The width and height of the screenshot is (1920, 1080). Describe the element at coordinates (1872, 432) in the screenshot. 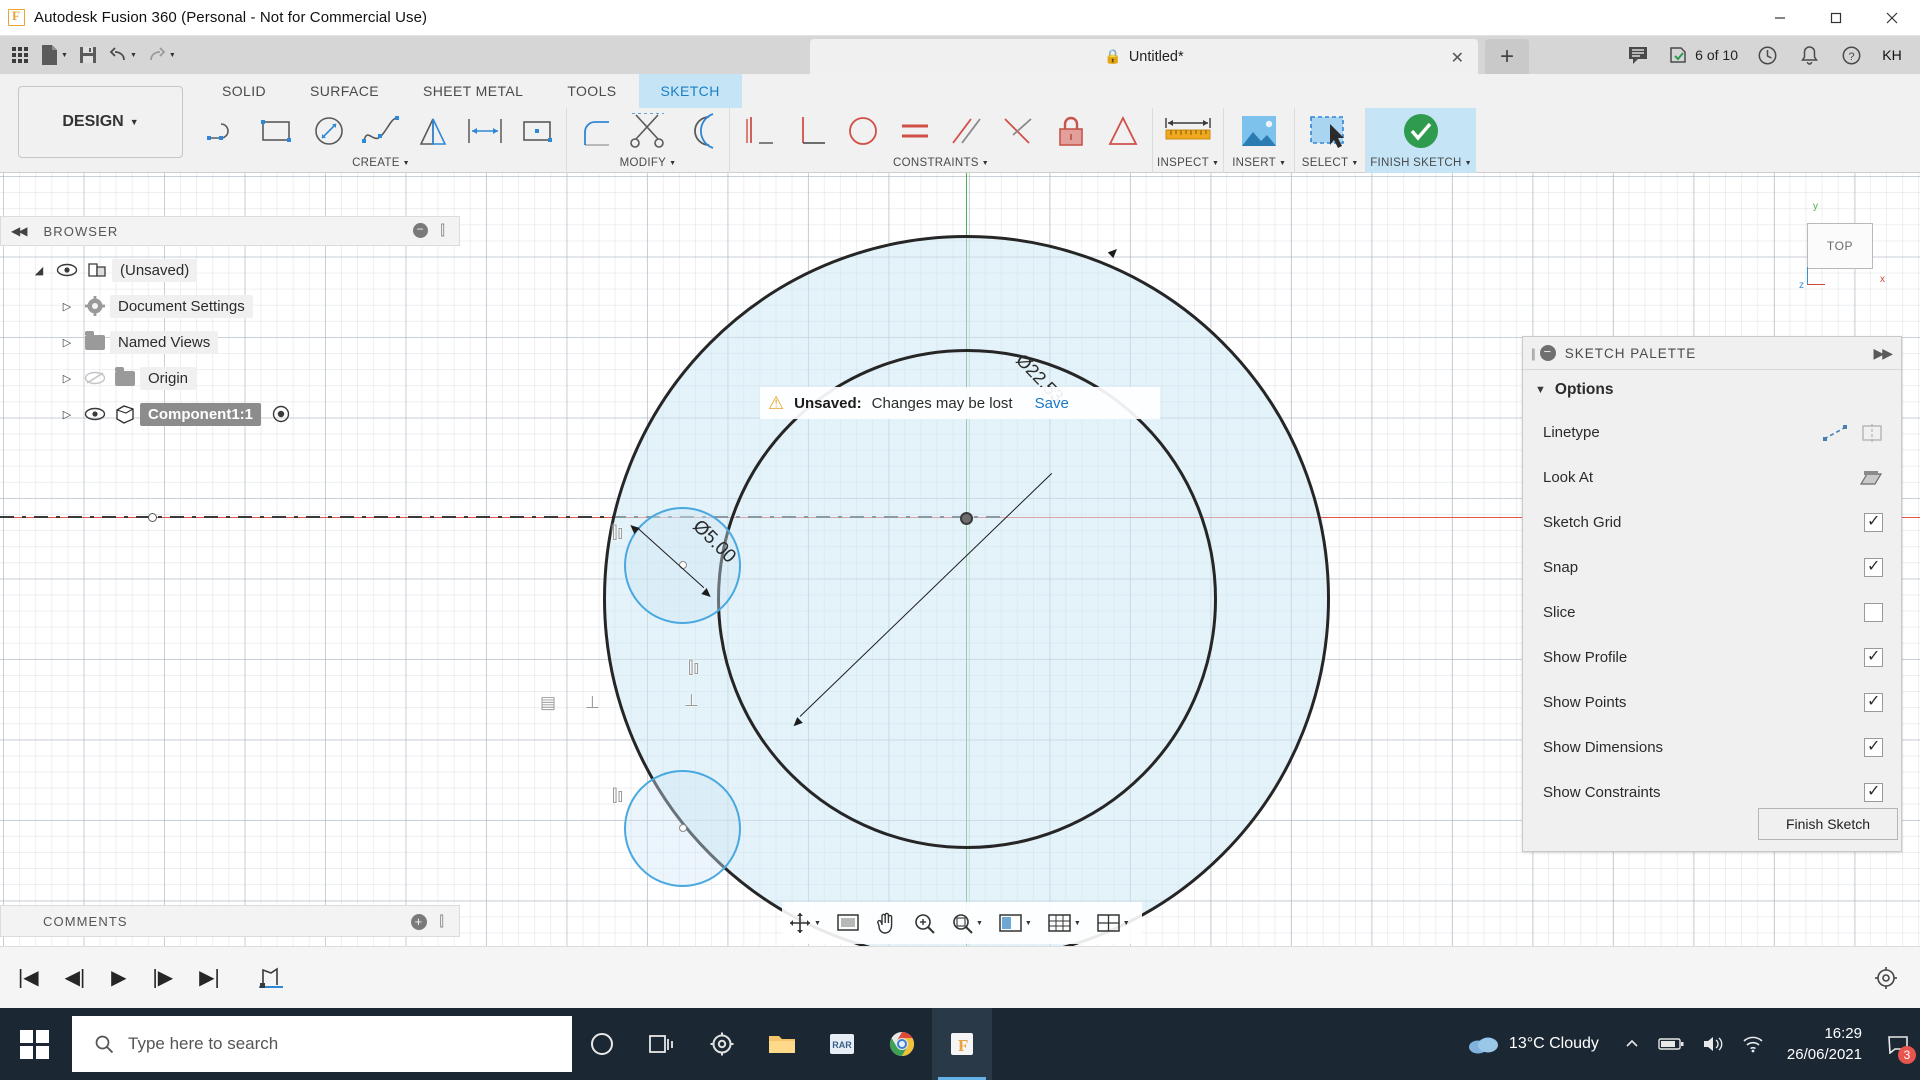

I see `centerline-icon` at that location.